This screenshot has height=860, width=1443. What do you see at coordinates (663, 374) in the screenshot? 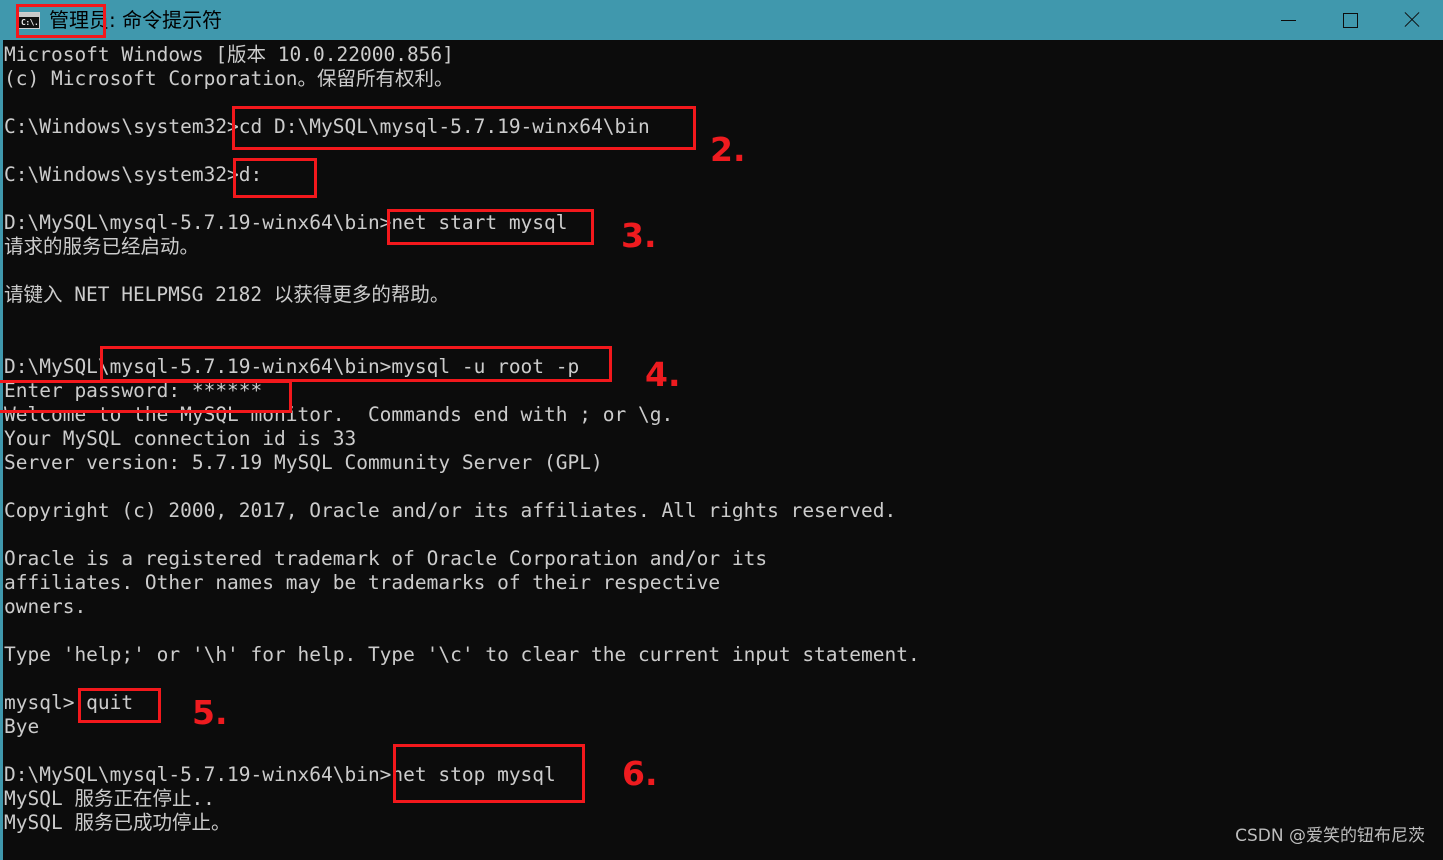
I see `annotation-step-number: 4.` at bounding box center [663, 374].